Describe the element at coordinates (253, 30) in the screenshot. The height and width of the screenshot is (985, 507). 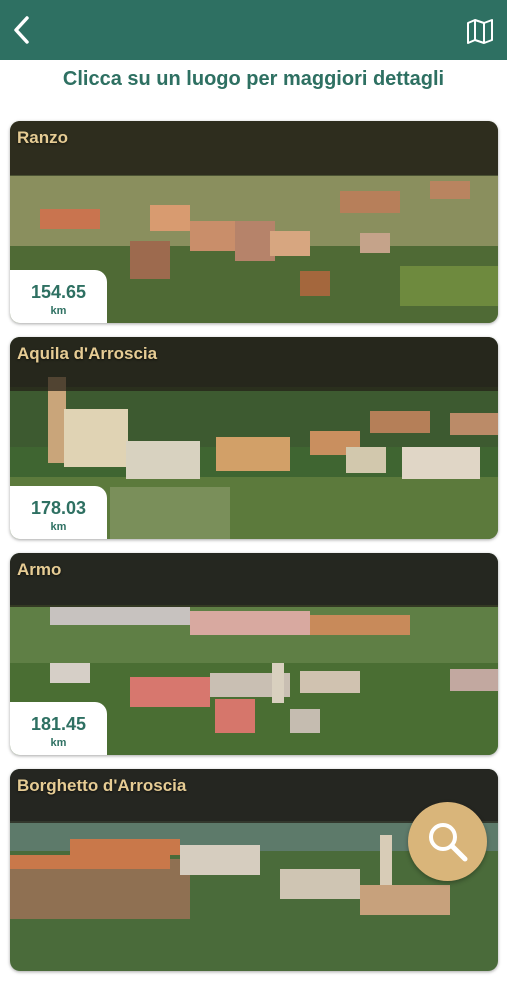
I see `top-bar` at that location.